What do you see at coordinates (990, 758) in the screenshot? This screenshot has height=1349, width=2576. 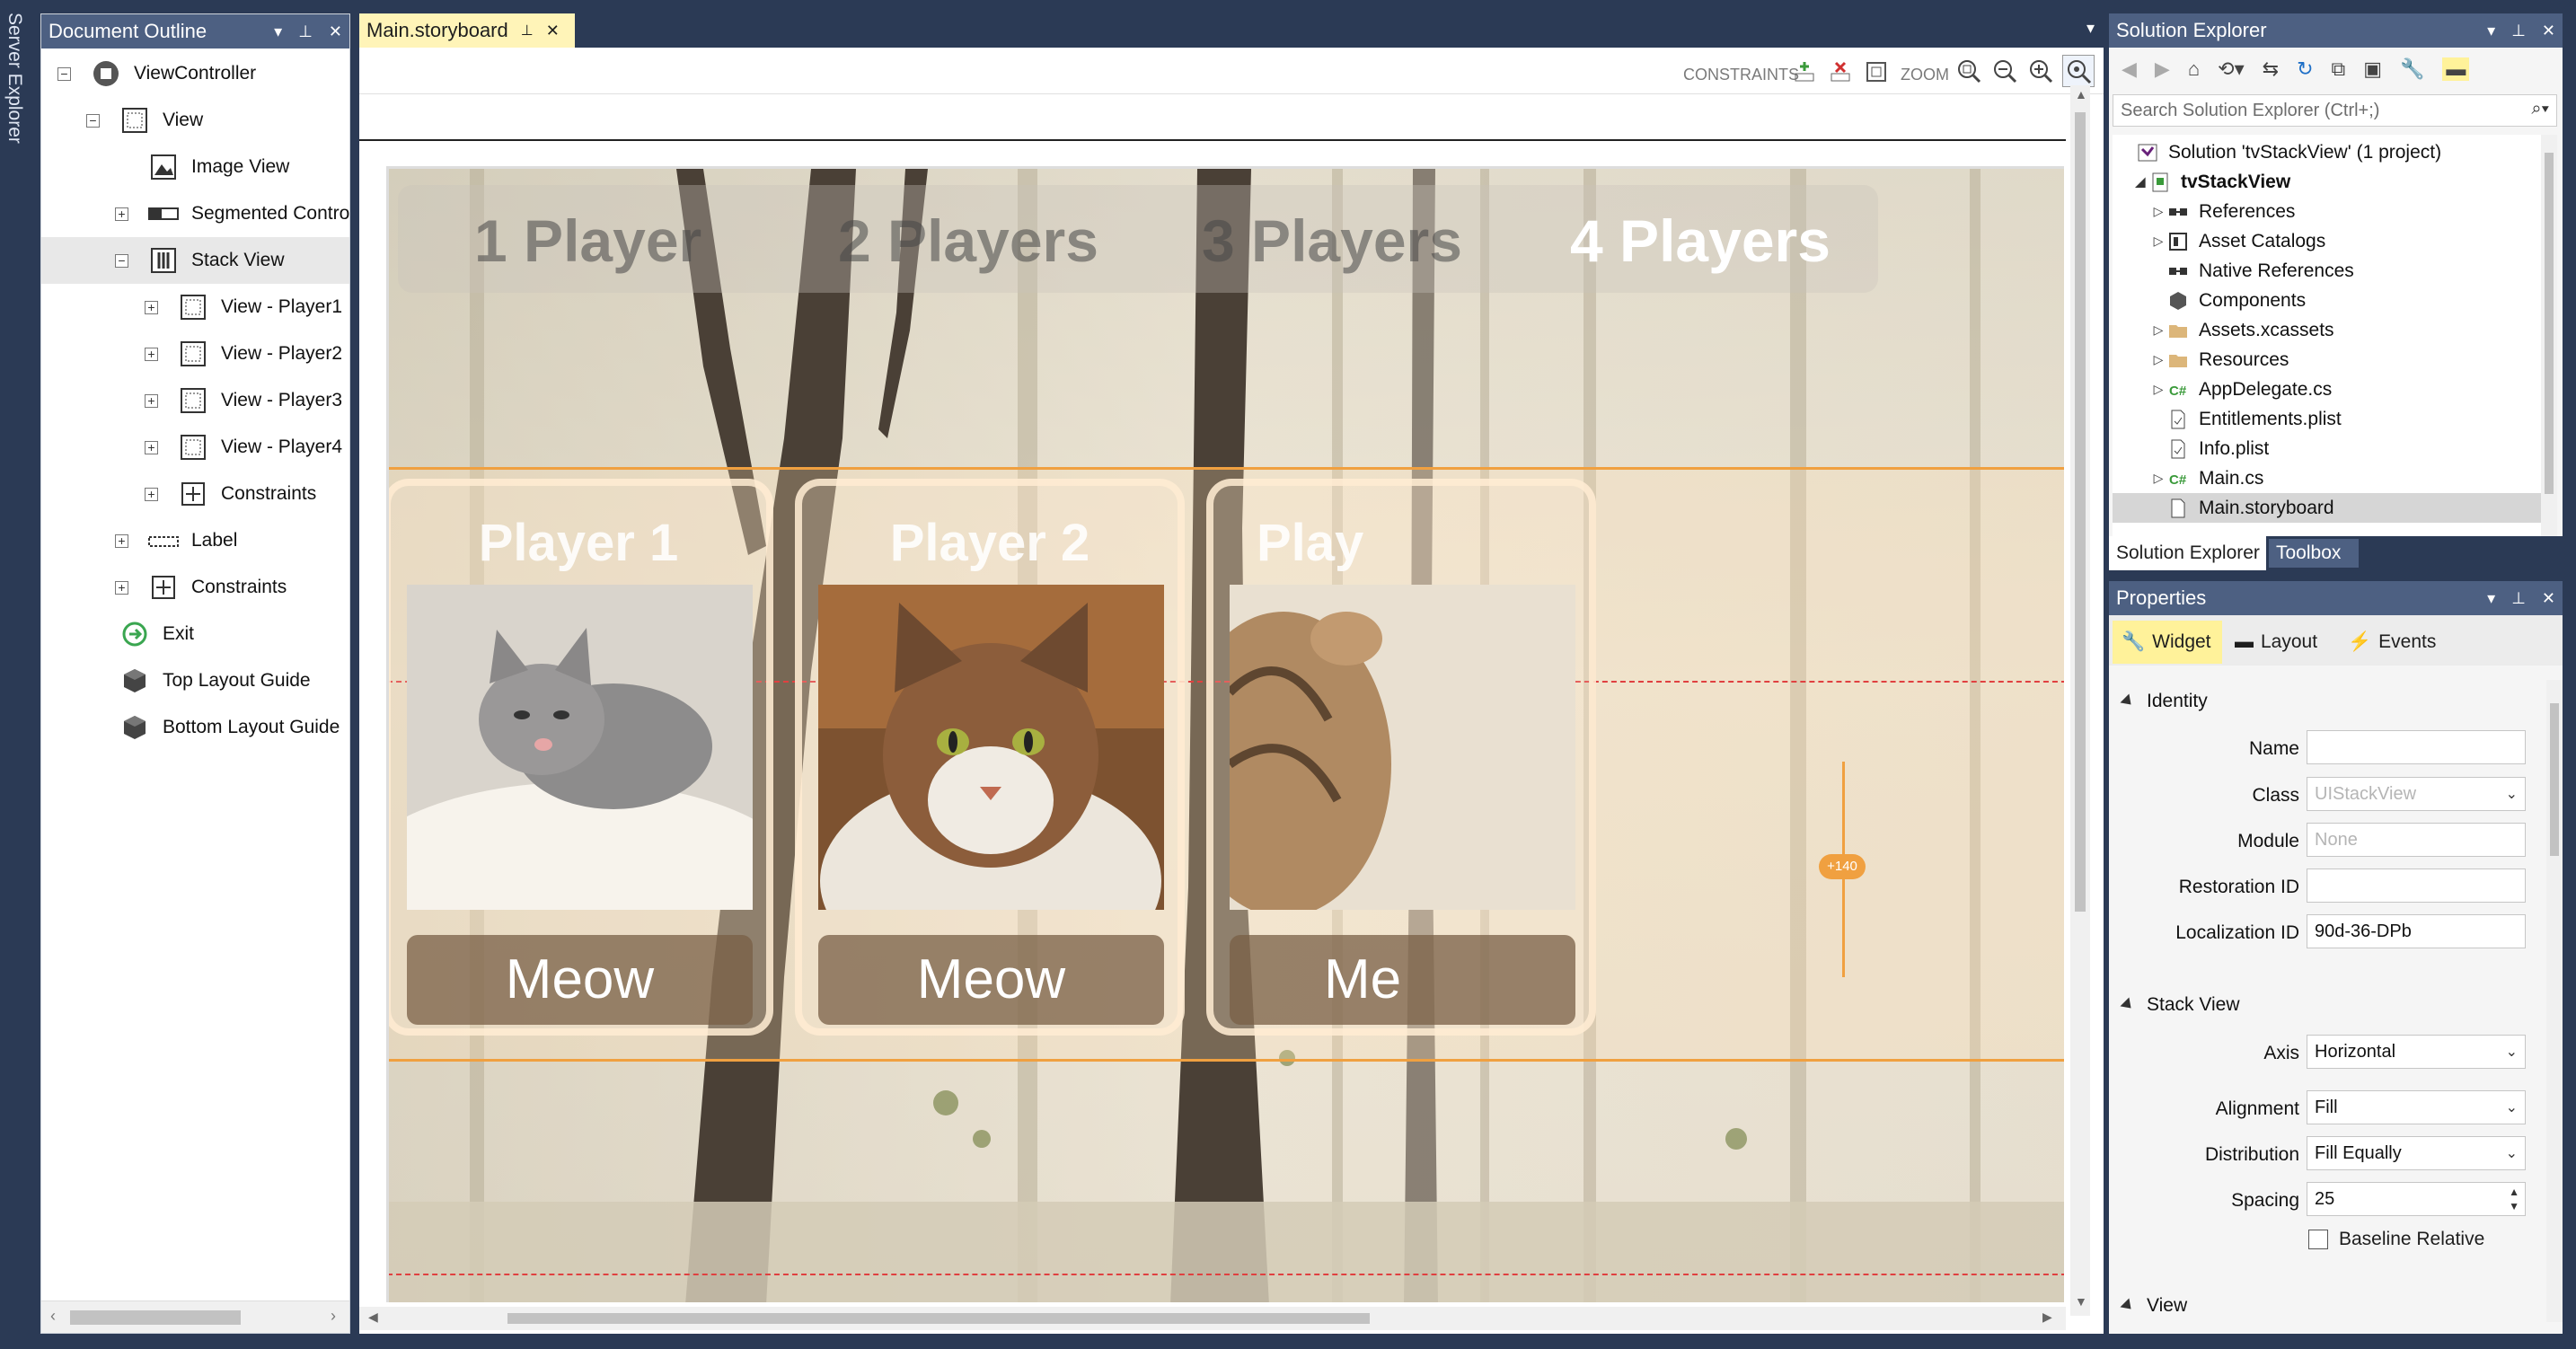 I see `player-card-2: Player 2 Meow` at bounding box center [990, 758].